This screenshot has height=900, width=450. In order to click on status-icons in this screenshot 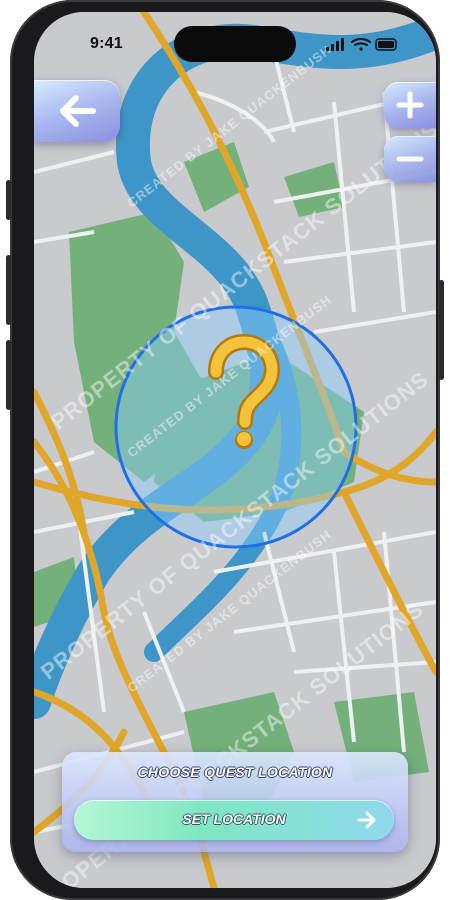, I will do `click(361, 44)`.